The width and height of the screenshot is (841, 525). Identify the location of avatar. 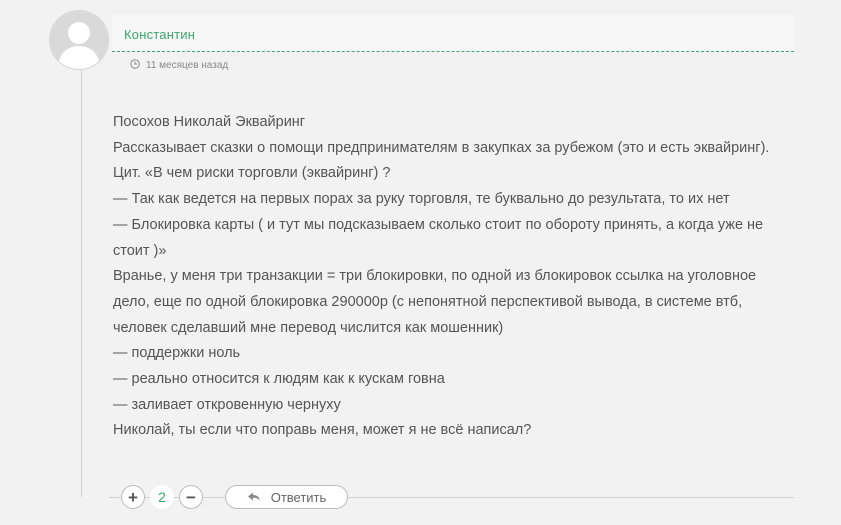
(79, 40).